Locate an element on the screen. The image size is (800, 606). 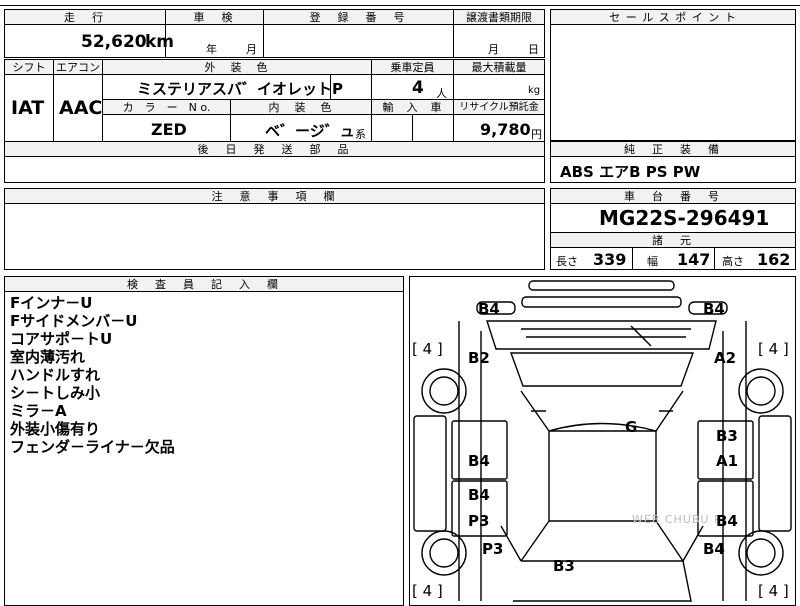
damage-mark-b4-front-left: B4 is located at coordinates (489, 309).